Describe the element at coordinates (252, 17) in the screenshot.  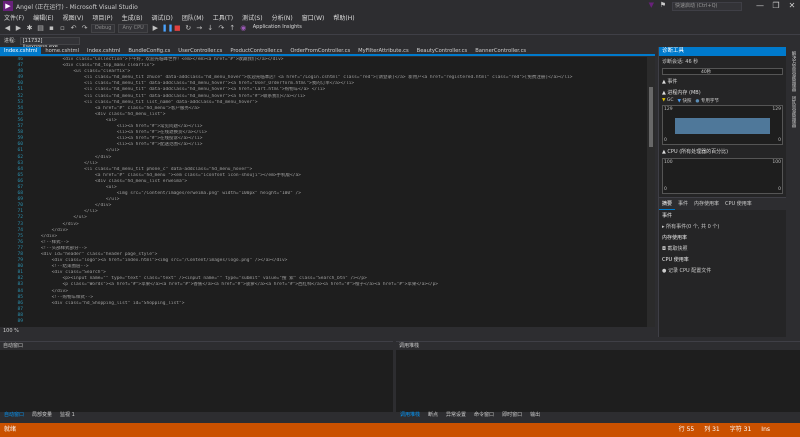
I see `menu-test: 测试(S)` at that location.